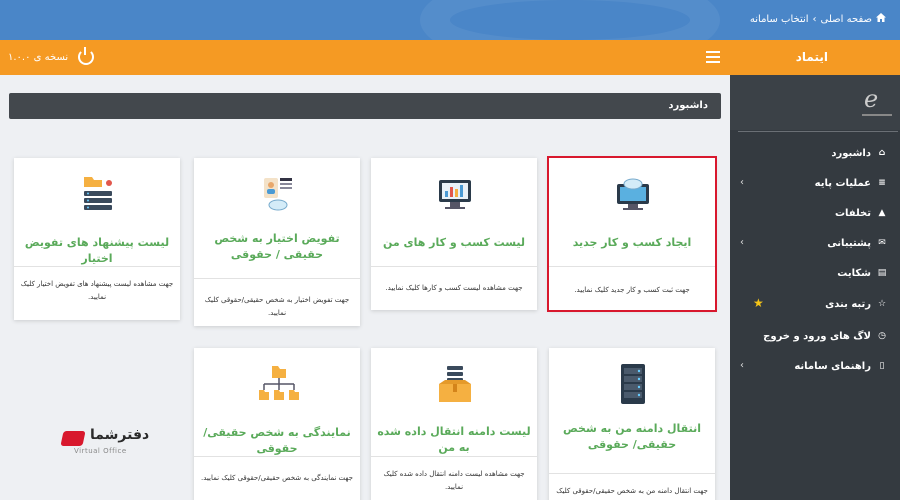 The image size is (900, 500). I want to click on header-bar, so click(450, 57).